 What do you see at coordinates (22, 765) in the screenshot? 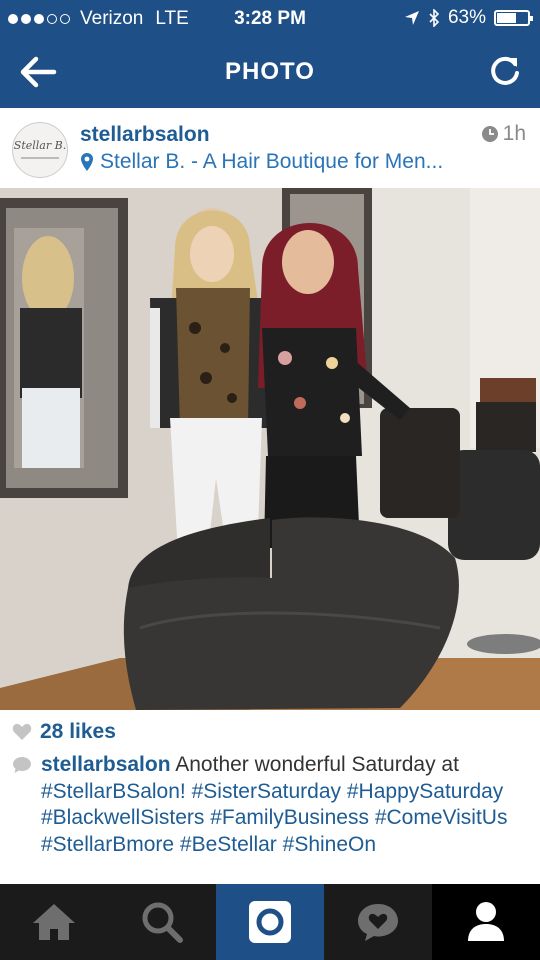
I see `comment-bubble-icon` at bounding box center [22, 765].